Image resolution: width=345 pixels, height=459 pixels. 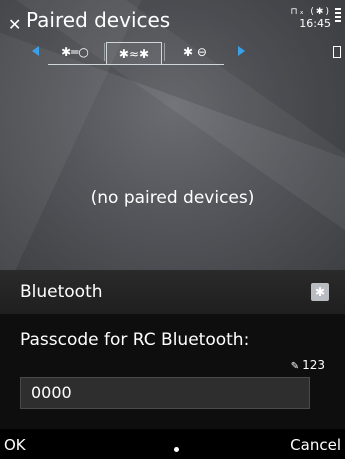 I want to click on clock: 16:45, so click(x=315, y=23).